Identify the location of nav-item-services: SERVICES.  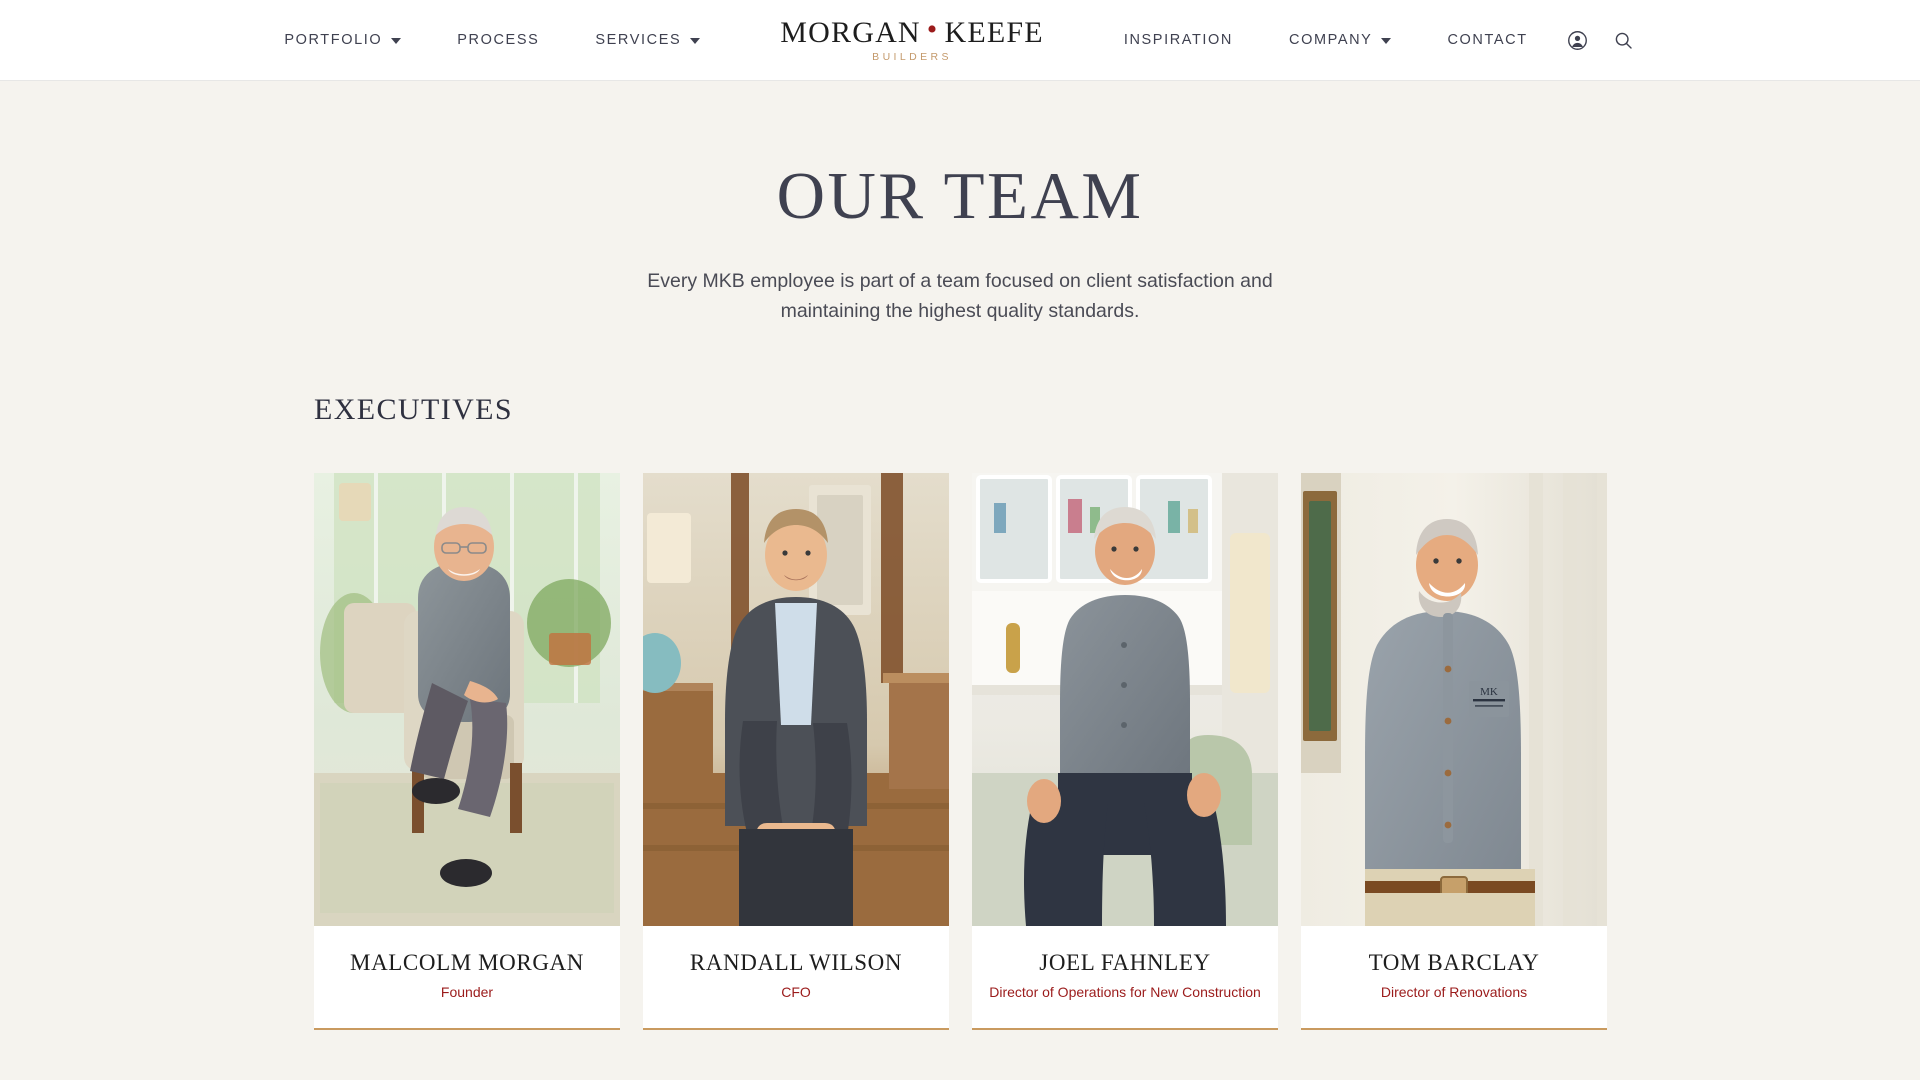
(648, 40).